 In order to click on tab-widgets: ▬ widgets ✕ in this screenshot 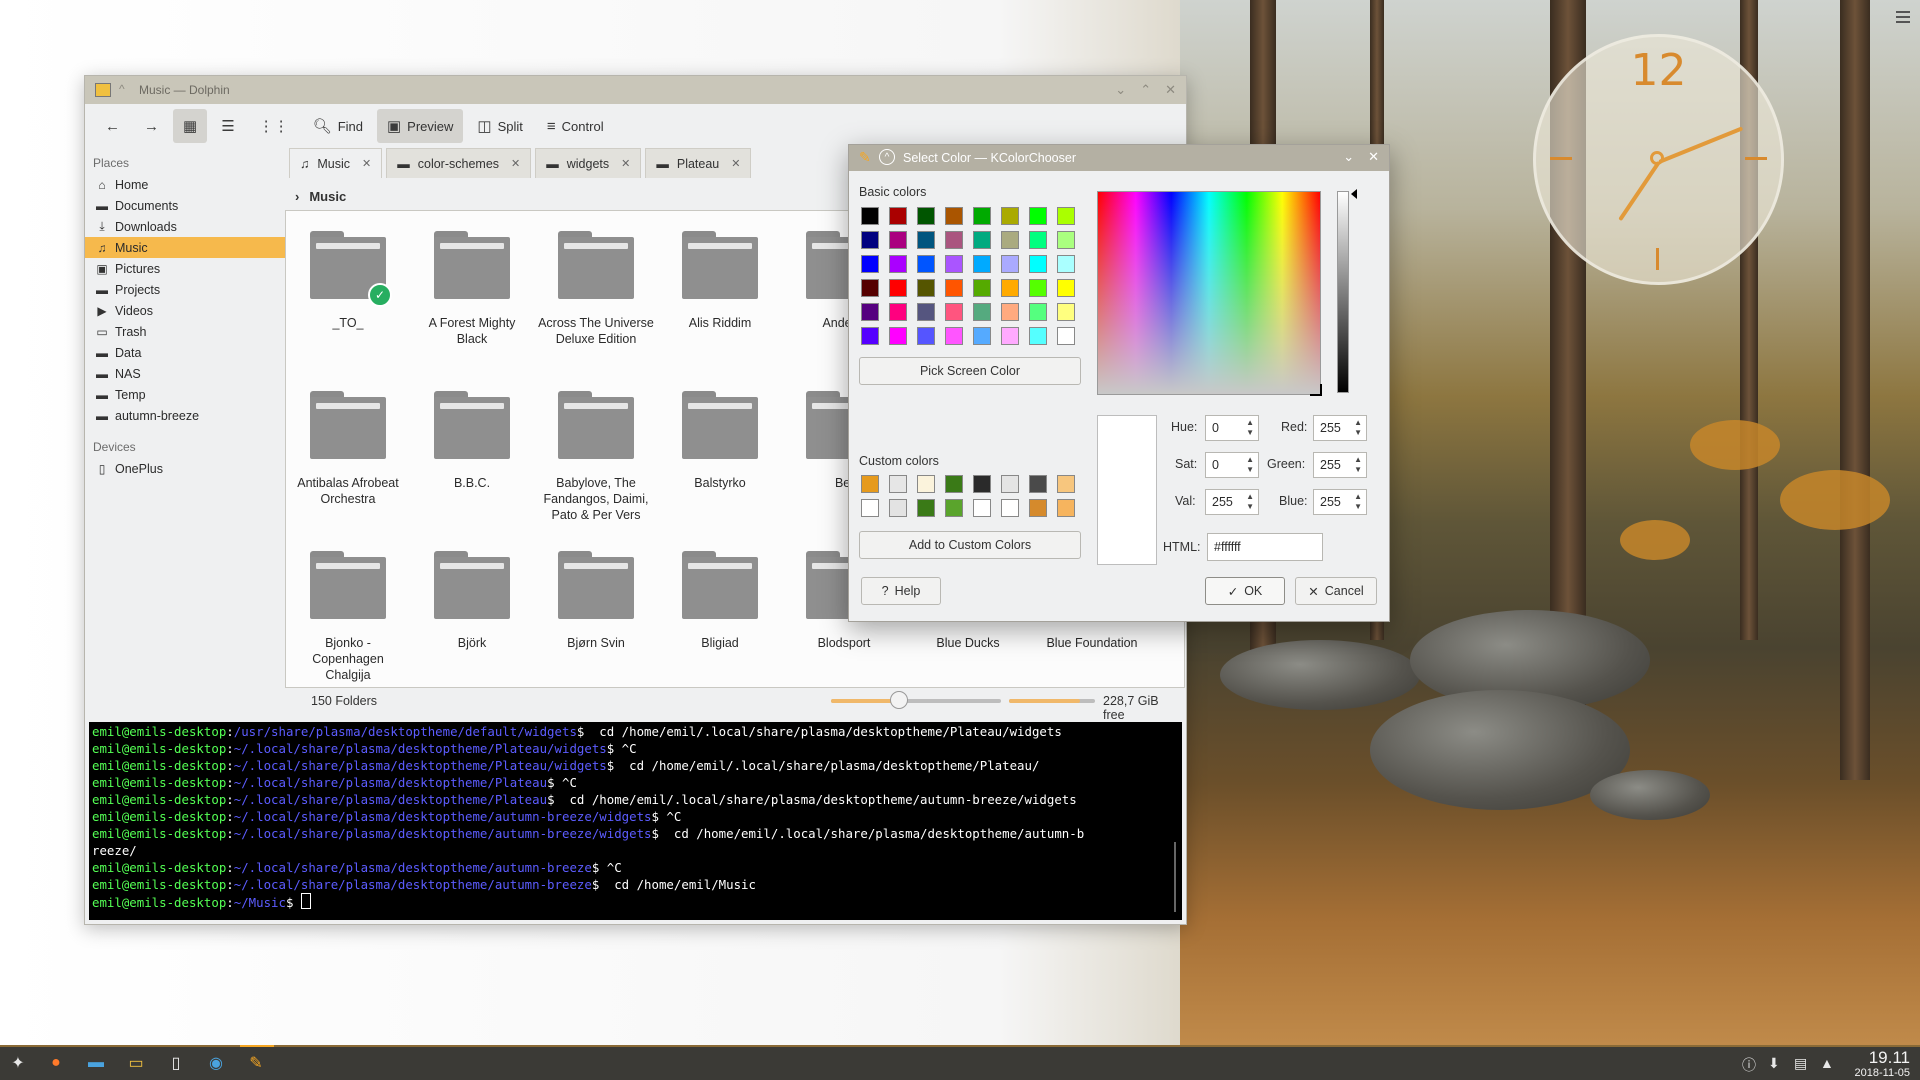, I will do `click(588, 163)`.